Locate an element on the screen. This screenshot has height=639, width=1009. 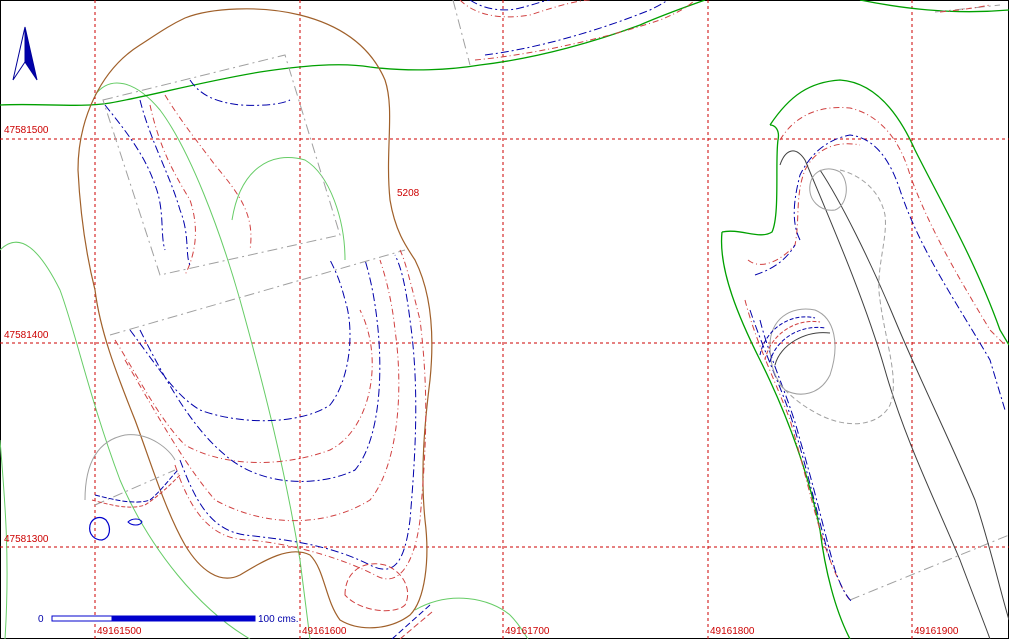
northing-label-47581400: 47581400 is located at coordinates (26, 335).